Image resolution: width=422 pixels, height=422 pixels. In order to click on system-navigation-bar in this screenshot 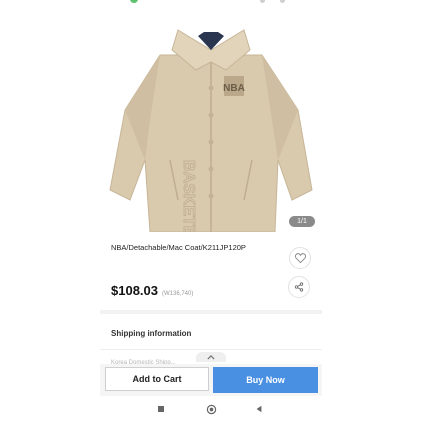, I will do `click(211, 409)`.